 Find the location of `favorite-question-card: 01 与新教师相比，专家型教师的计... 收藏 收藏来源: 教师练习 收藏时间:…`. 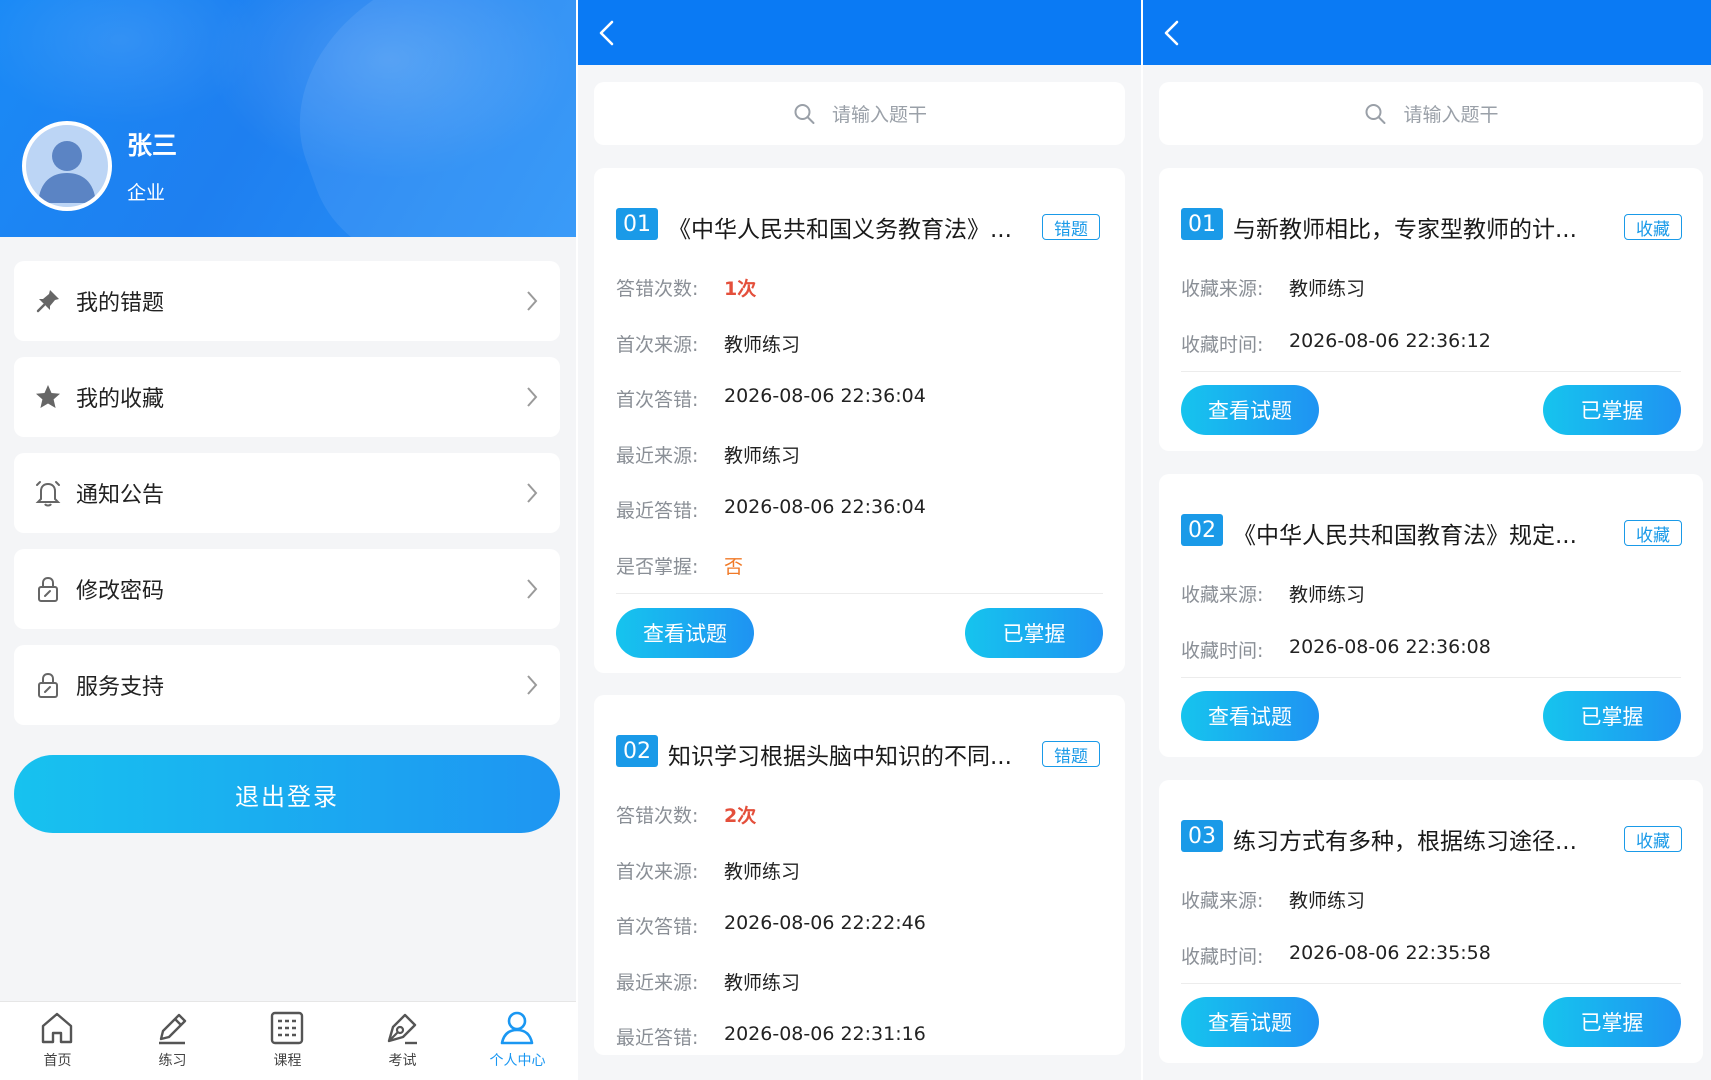

favorite-question-card: 01 与新教师相比，专家型教师的计... 收藏 收藏来源: 教师练习 收藏时间:… is located at coordinates (1431, 309).